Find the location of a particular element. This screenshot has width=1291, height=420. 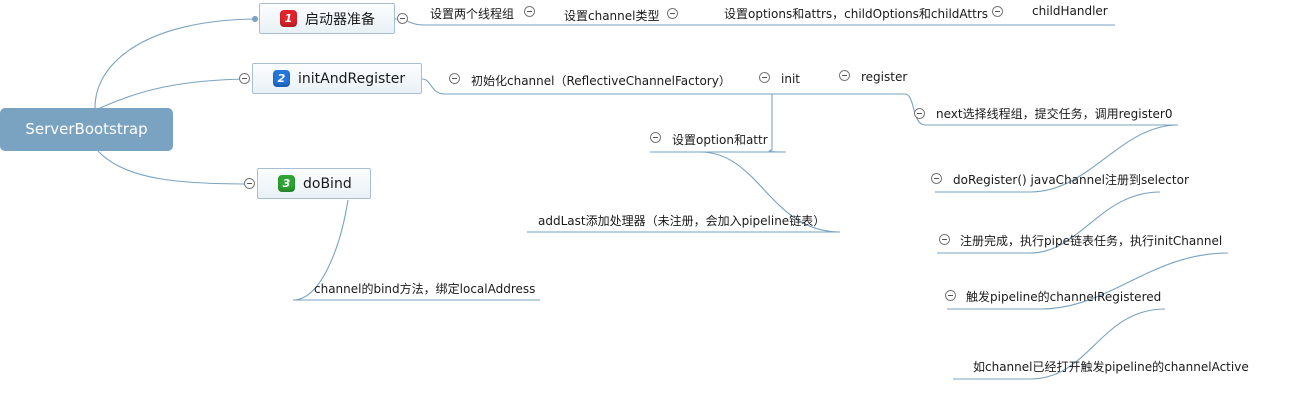

topic-fire-registered: 触发pipeline的channelRegistered is located at coordinates (1063, 297).